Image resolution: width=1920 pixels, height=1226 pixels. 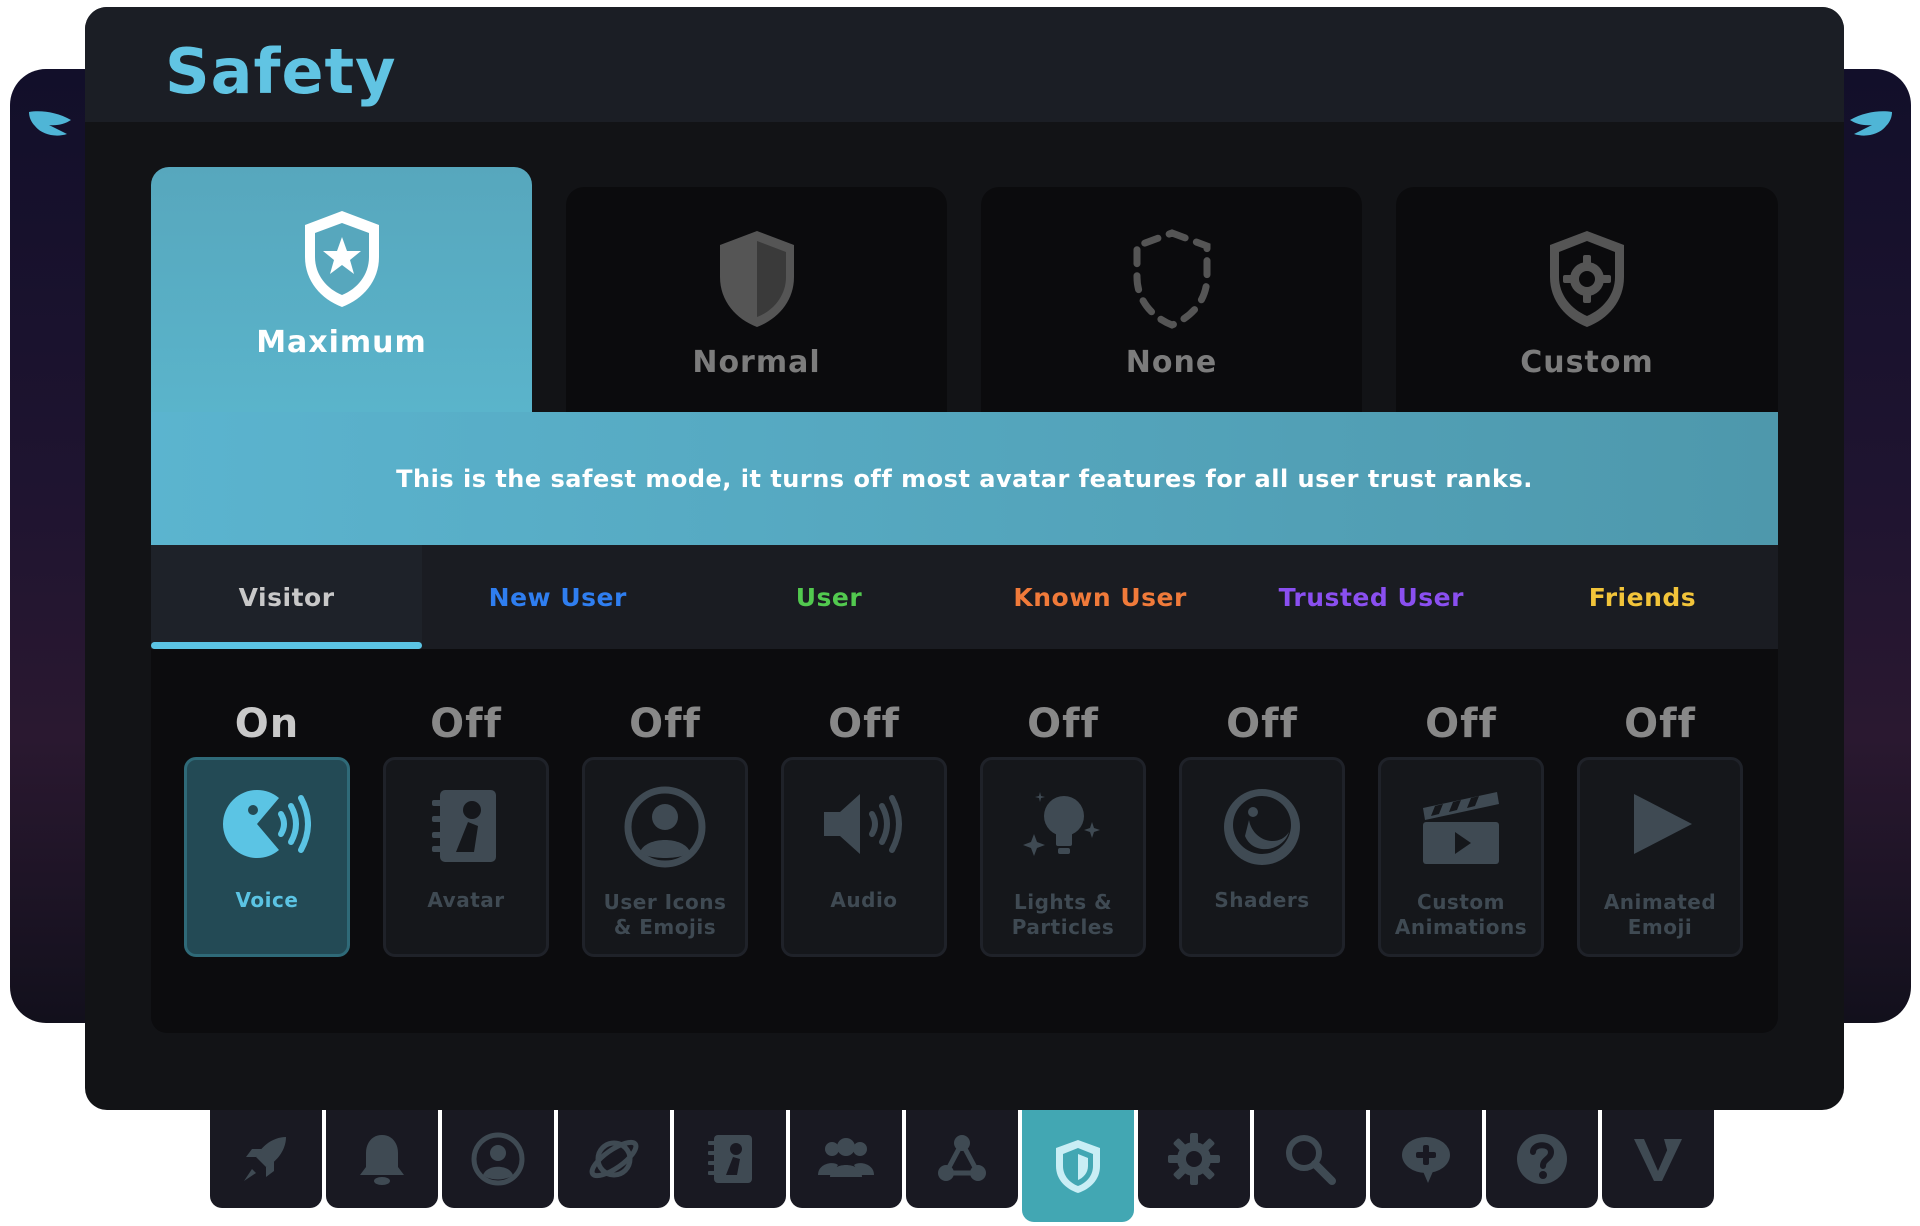 I want to click on permission-custom-animations: Off Custom Animations, so click(x=1461, y=829).